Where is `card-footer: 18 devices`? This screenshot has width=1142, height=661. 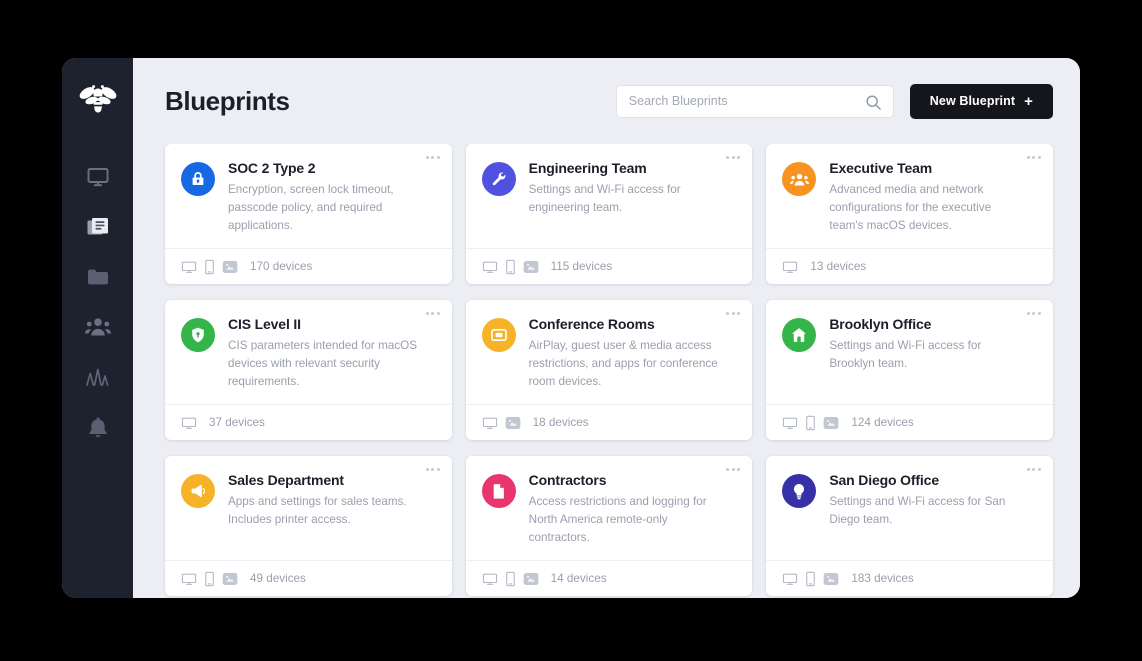 card-footer: 18 devices is located at coordinates (609, 422).